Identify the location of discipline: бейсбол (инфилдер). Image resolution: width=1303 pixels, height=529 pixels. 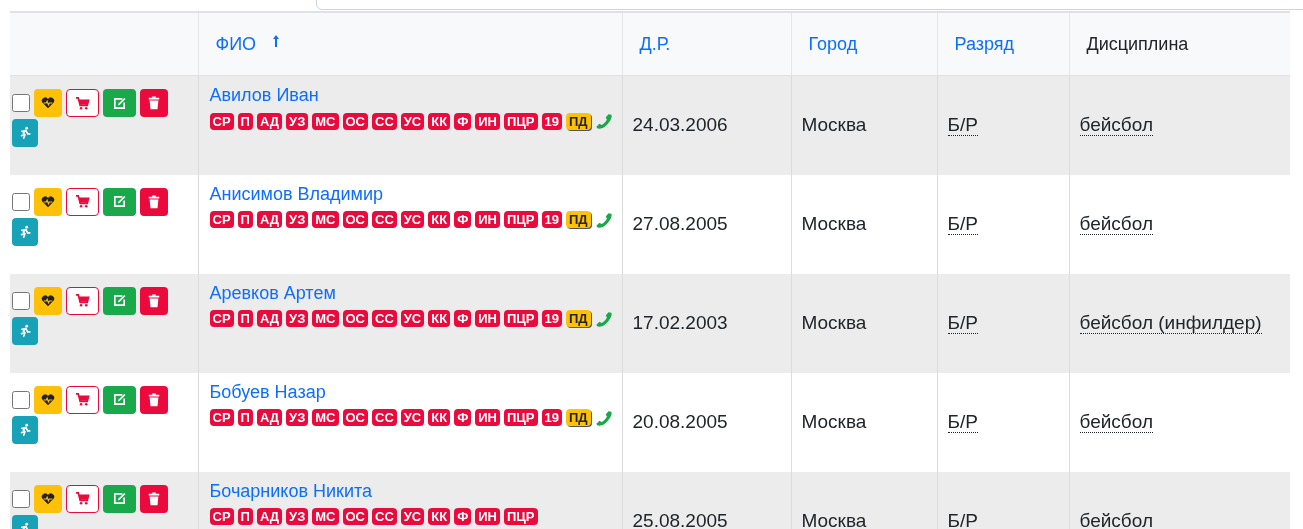
(1170, 323).